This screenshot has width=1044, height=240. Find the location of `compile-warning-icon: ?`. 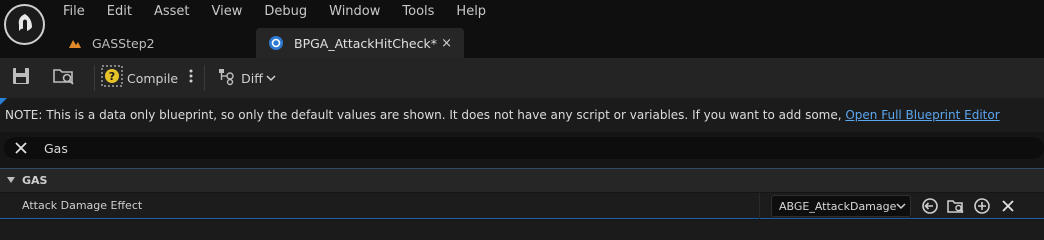

compile-warning-icon: ? is located at coordinates (112, 78).